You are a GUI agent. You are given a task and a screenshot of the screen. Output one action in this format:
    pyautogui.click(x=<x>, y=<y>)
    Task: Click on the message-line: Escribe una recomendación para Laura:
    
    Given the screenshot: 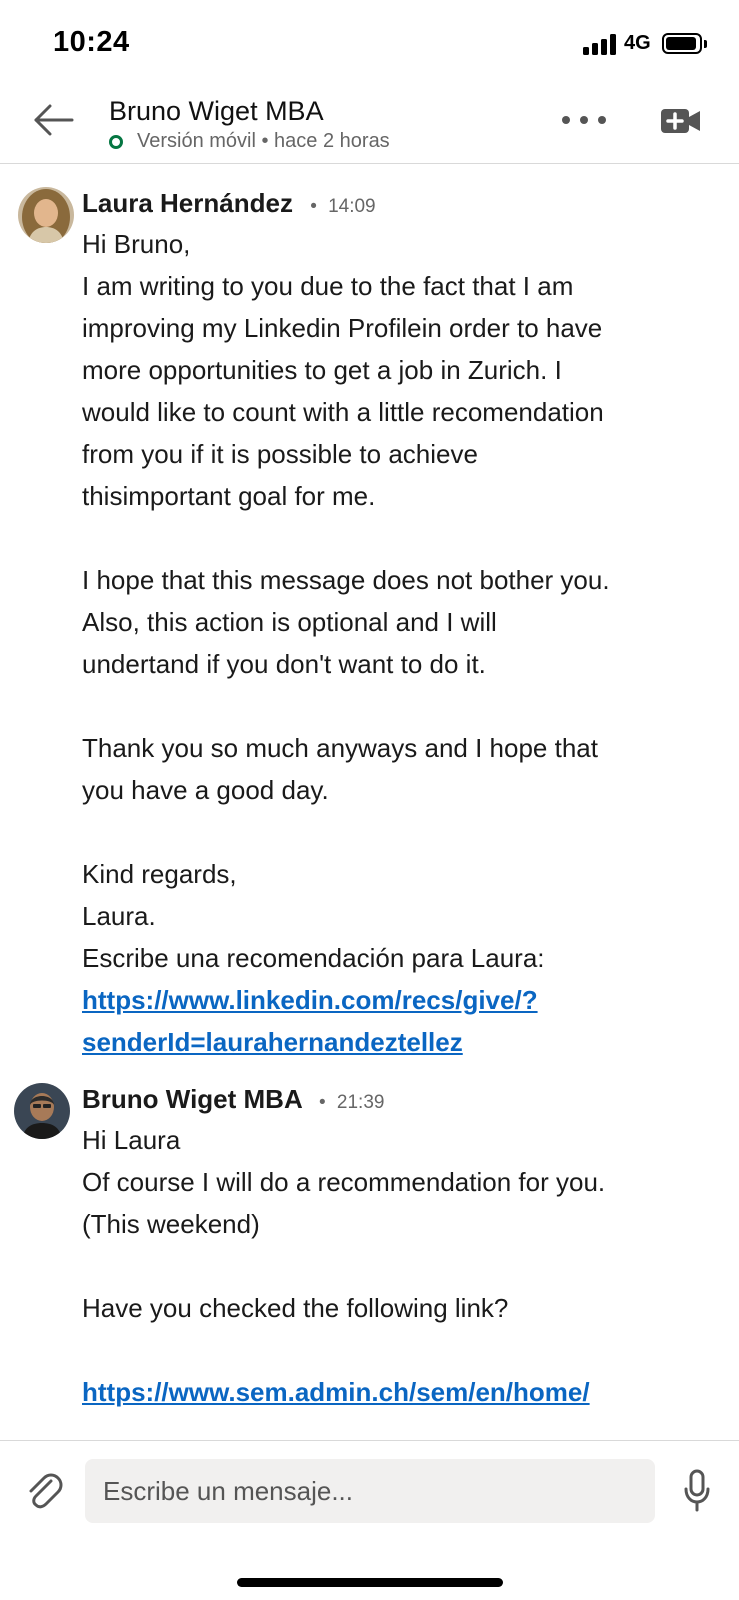 What is the action you would take?
    pyautogui.click(x=313, y=958)
    